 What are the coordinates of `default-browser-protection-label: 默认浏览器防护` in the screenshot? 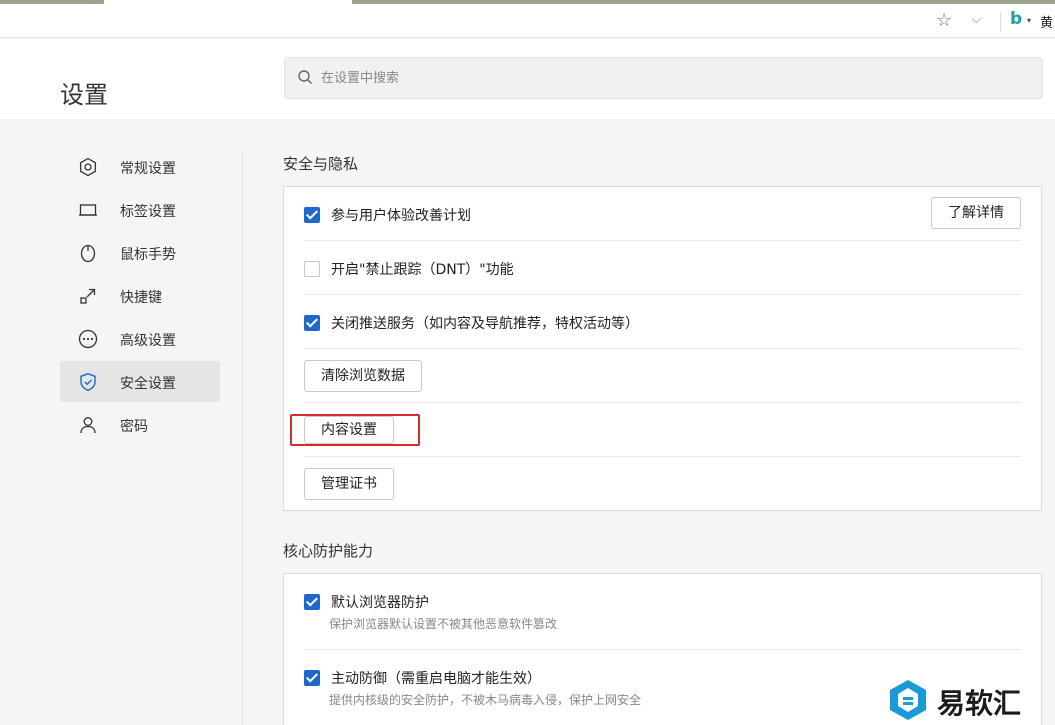 It's located at (380, 603).